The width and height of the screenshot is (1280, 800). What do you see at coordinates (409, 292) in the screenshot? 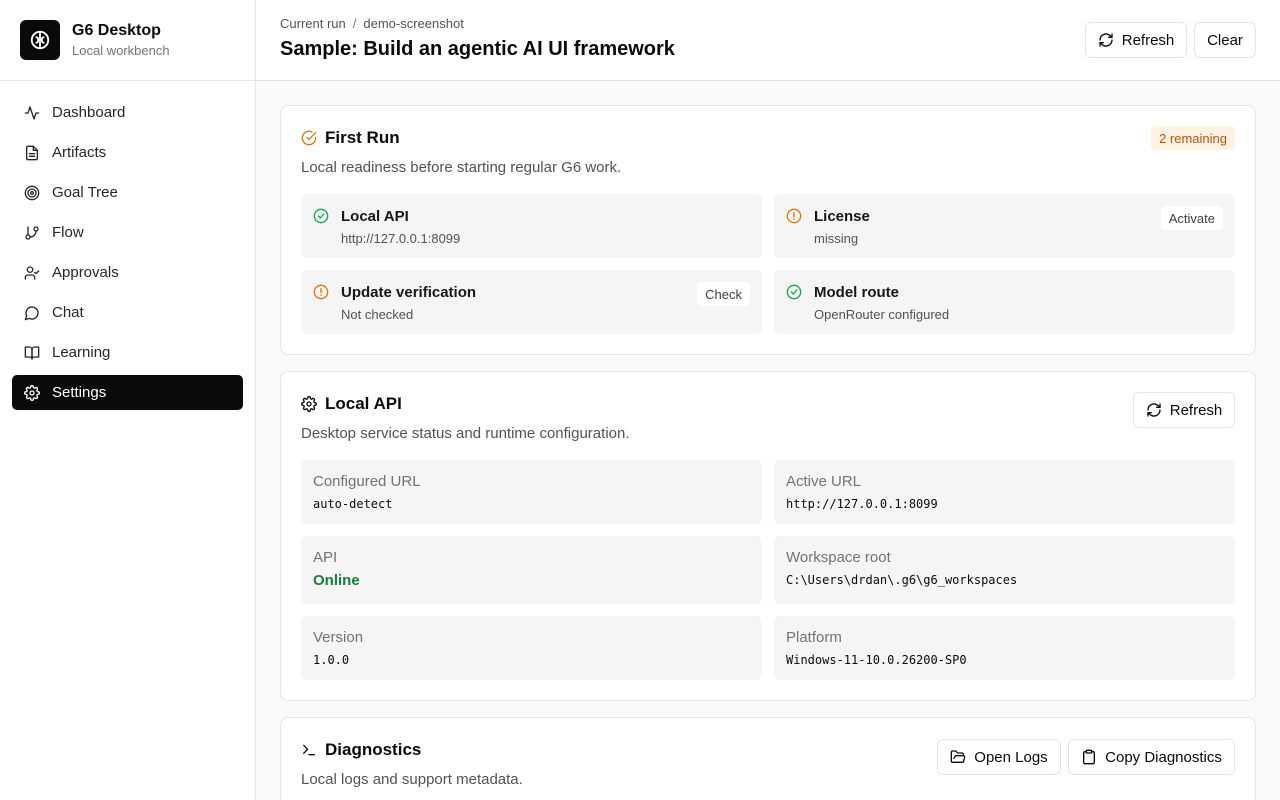
I see `check-title: Update verification` at bounding box center [409, 292].